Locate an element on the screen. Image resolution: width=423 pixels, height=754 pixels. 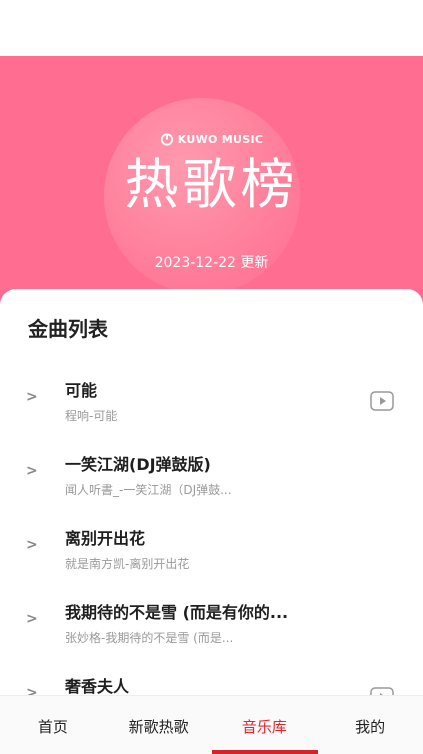
bottom-tab-bar: 首页 新歌热歌 音乐库 我的 is located at coordinates (211, 724).